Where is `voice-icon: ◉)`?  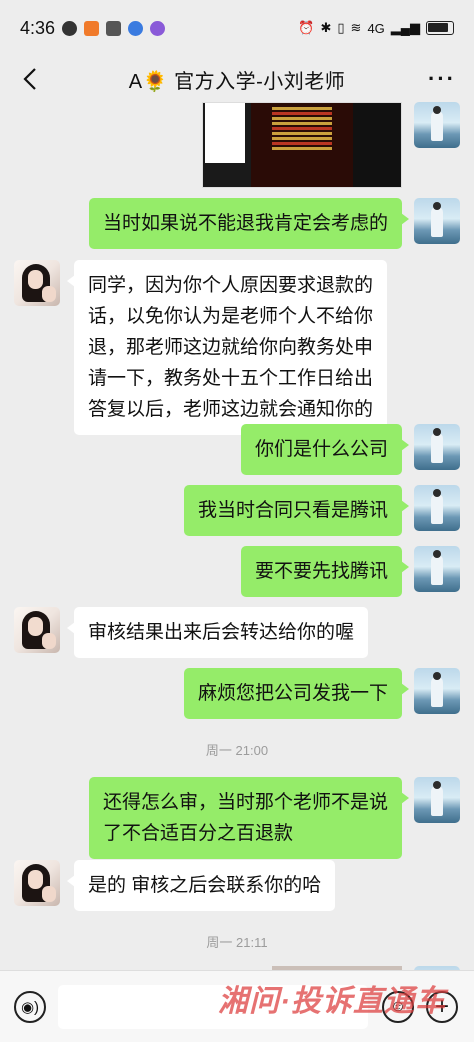 voice-icon: ◉) is located at coordinates (30, 1007).